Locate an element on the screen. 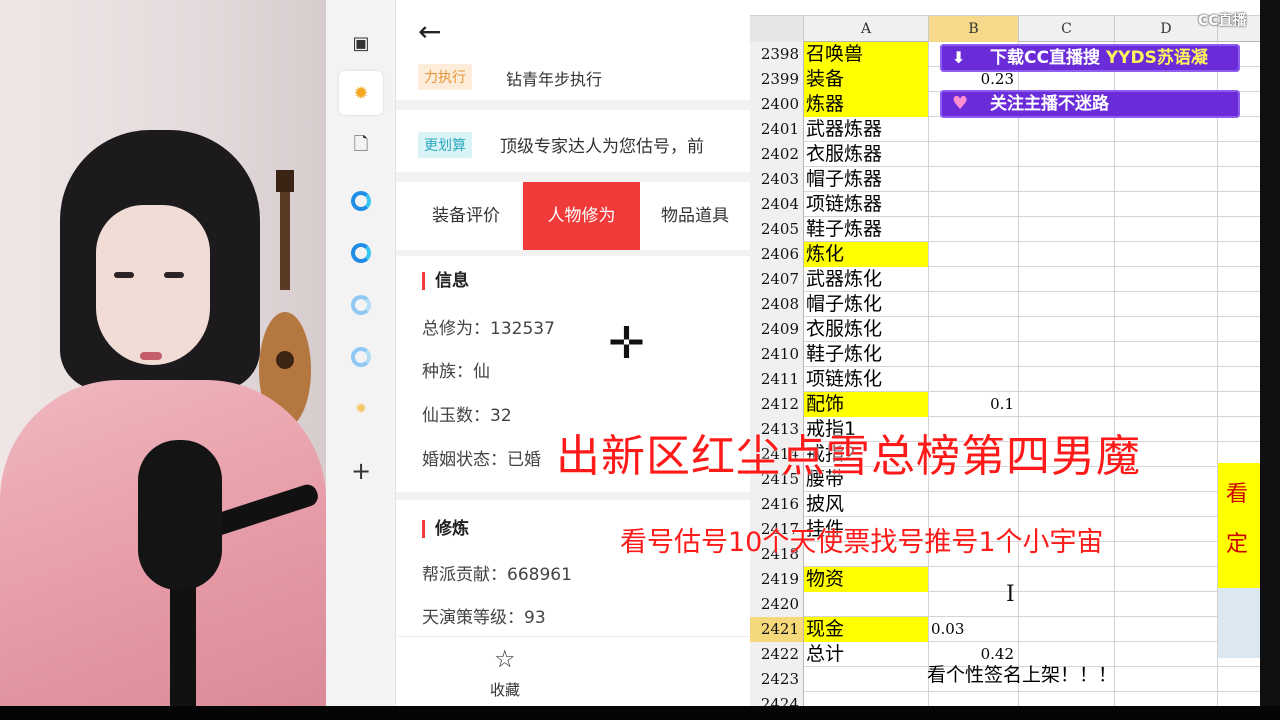 Image resolution: width=1280 pixels, height=720 pixels. cell-a: 炼化 is located at coordinates (866, 254).